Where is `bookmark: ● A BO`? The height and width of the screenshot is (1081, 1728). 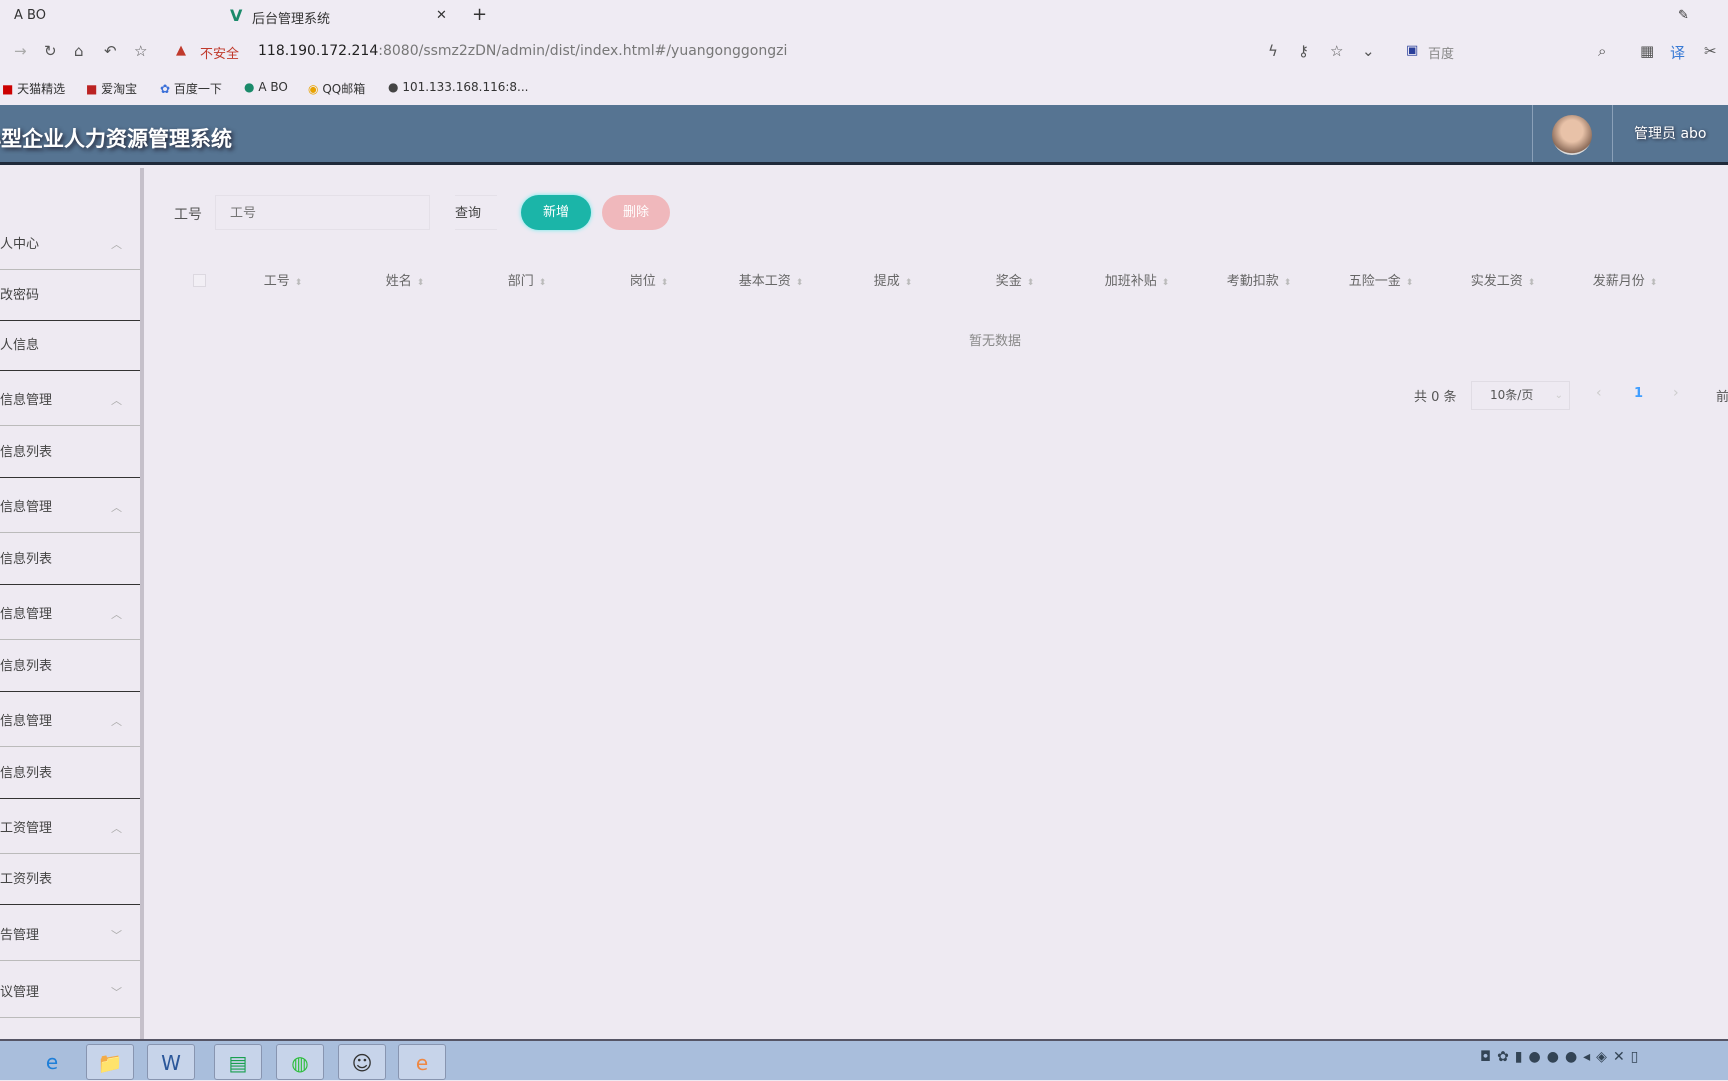 bookmark: ● A BO is located at coordinates (266, 87).